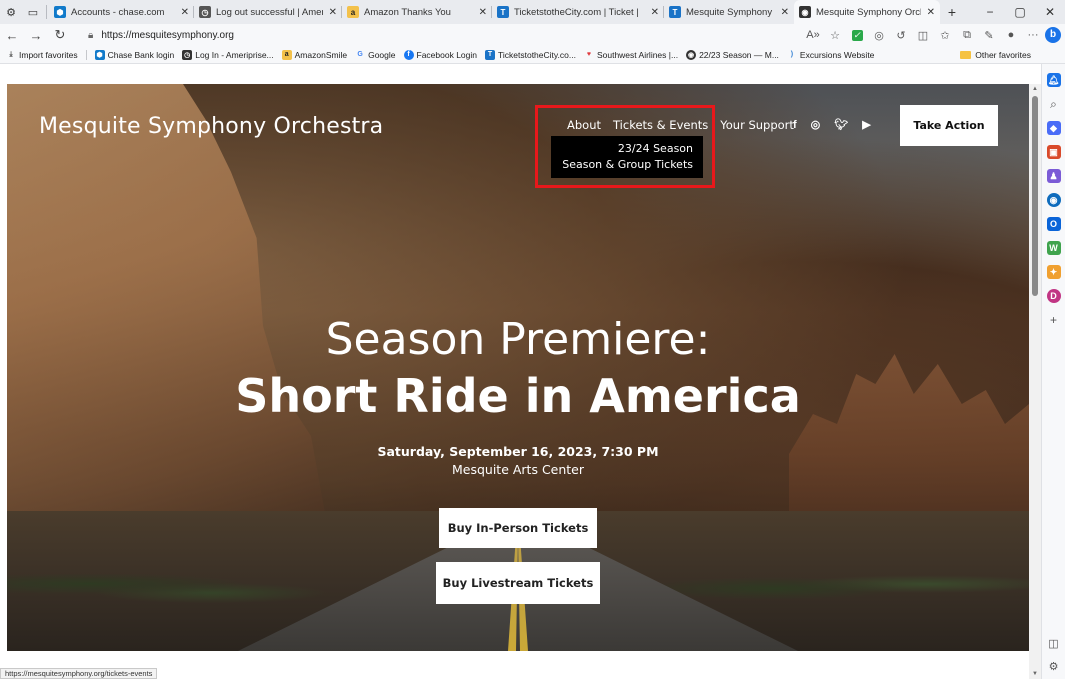 Image resolution: width=1065 pixels, height=679 pixels. I want to click on buy-livestream-tickets-button: Buy Livestream Tickets, so click(518, 583).